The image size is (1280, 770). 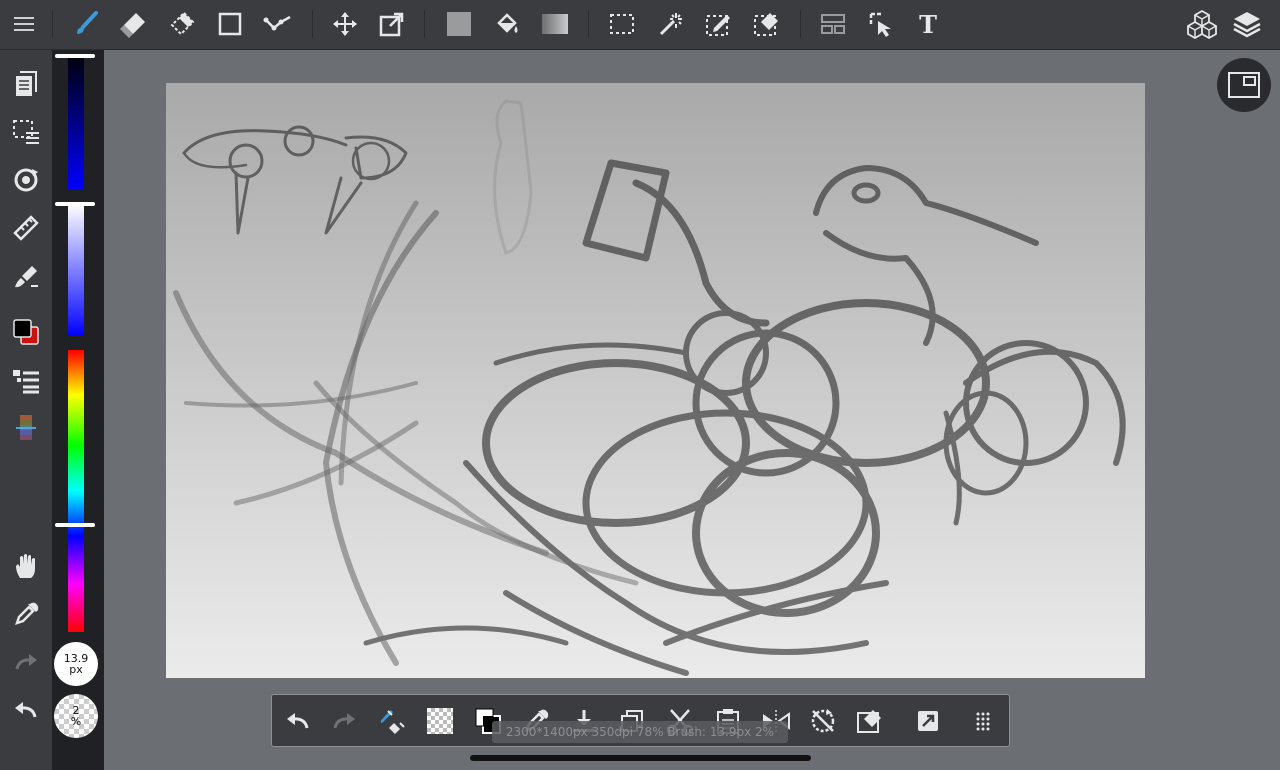 I want to click on color-swatch-icon, so click(x=26, y=332).